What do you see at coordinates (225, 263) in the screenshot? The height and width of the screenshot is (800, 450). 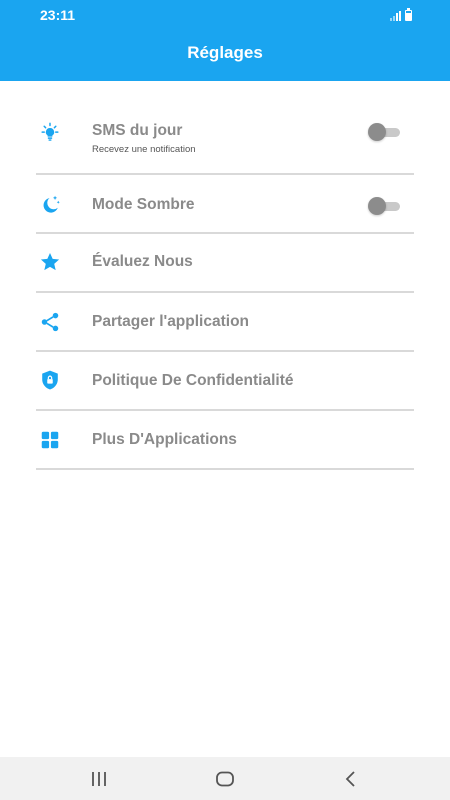 I see `setting-evaluez-nous: Évaluez Nous` at bounding box center [225, 263].